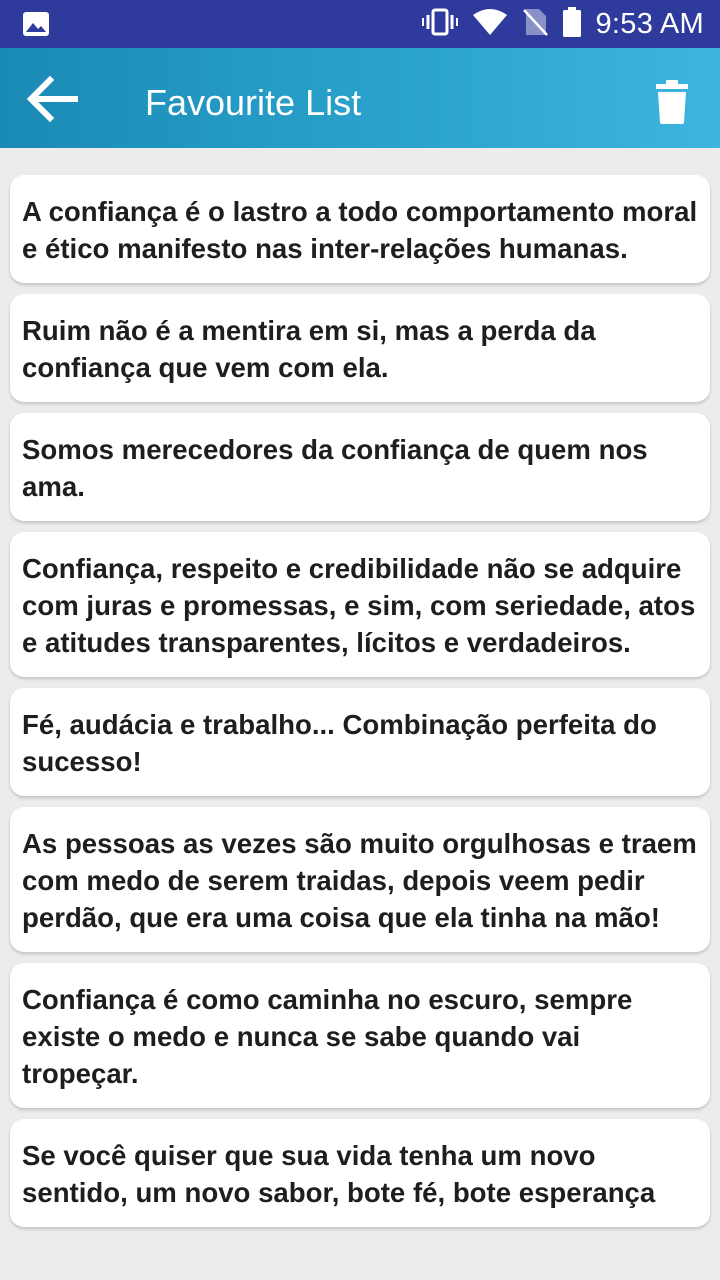 The width and height of the screenshot is (720, 1280). Describe the element at coordinates (253, 102) in the screenshot. I see `page-title: Favourite List` at that location.